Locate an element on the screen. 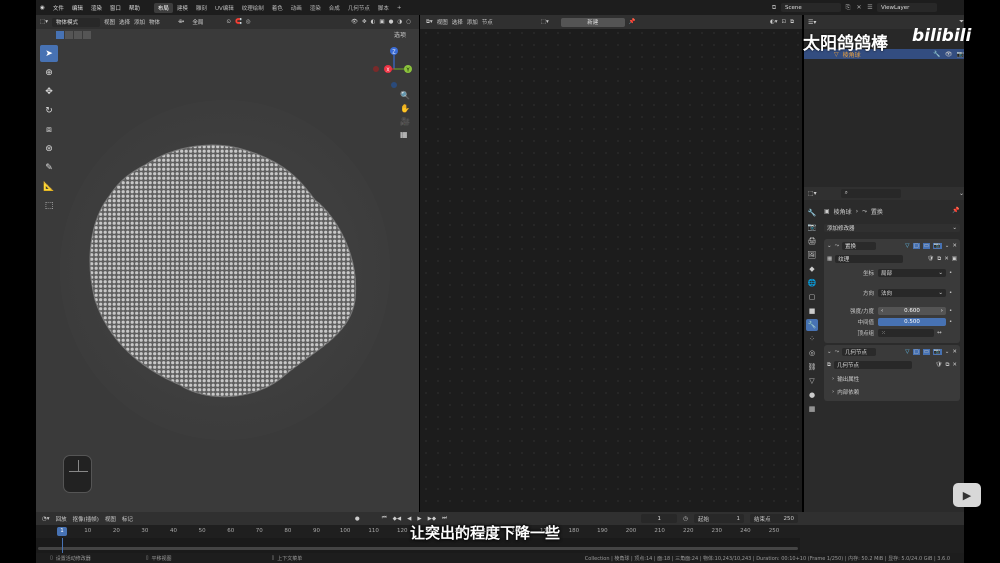 This screenshot has width=1000, height=563. editor-type-icon: ⬚▾ is located at coordinates (44, 22).